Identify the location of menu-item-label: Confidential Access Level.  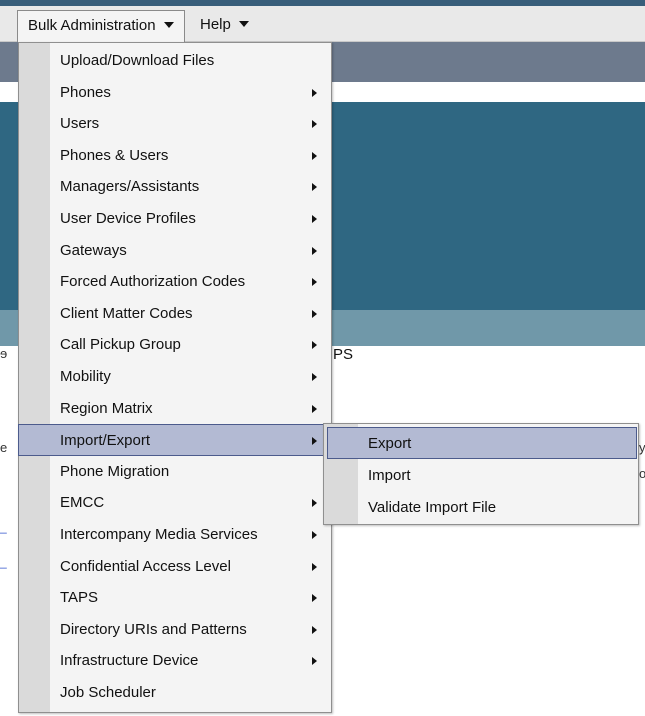
(145, 566).